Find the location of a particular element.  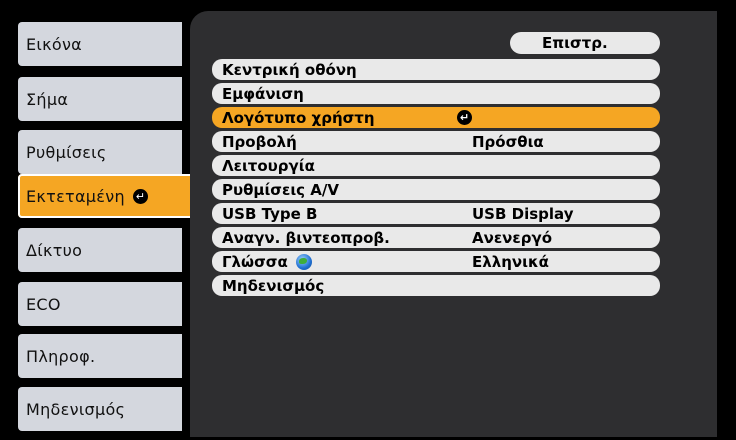

sidebar-item-label: Εκτεταμένη is located at coordinates (75, 196).